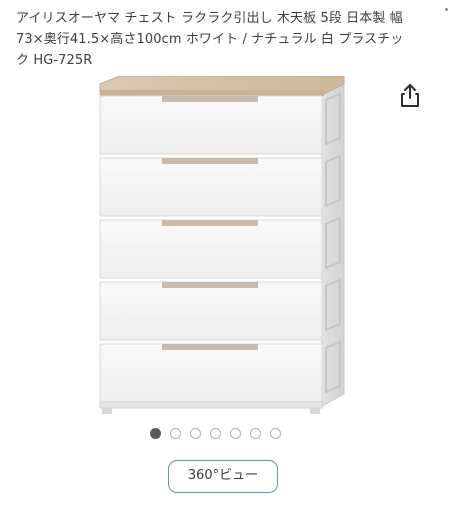  I want to click on cabinet-base, so click(211, 405).